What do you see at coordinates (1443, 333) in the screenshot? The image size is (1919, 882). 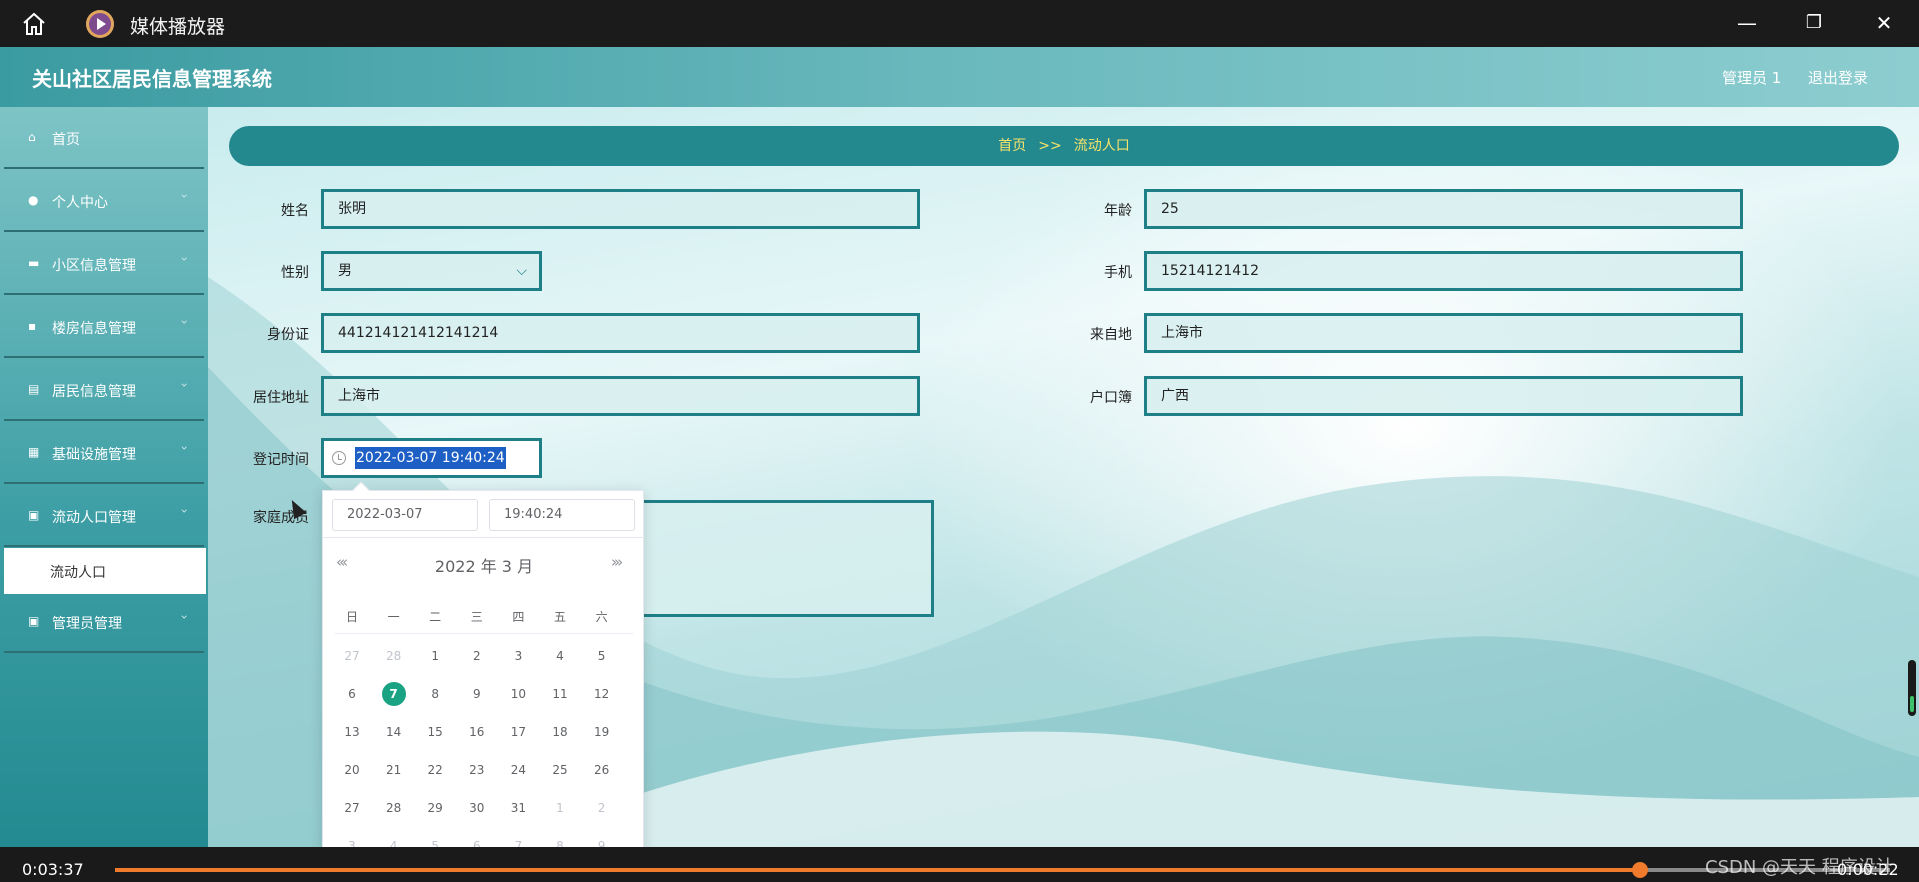 I see `origin-field: 上海市` at bounding box center [1443, 333].